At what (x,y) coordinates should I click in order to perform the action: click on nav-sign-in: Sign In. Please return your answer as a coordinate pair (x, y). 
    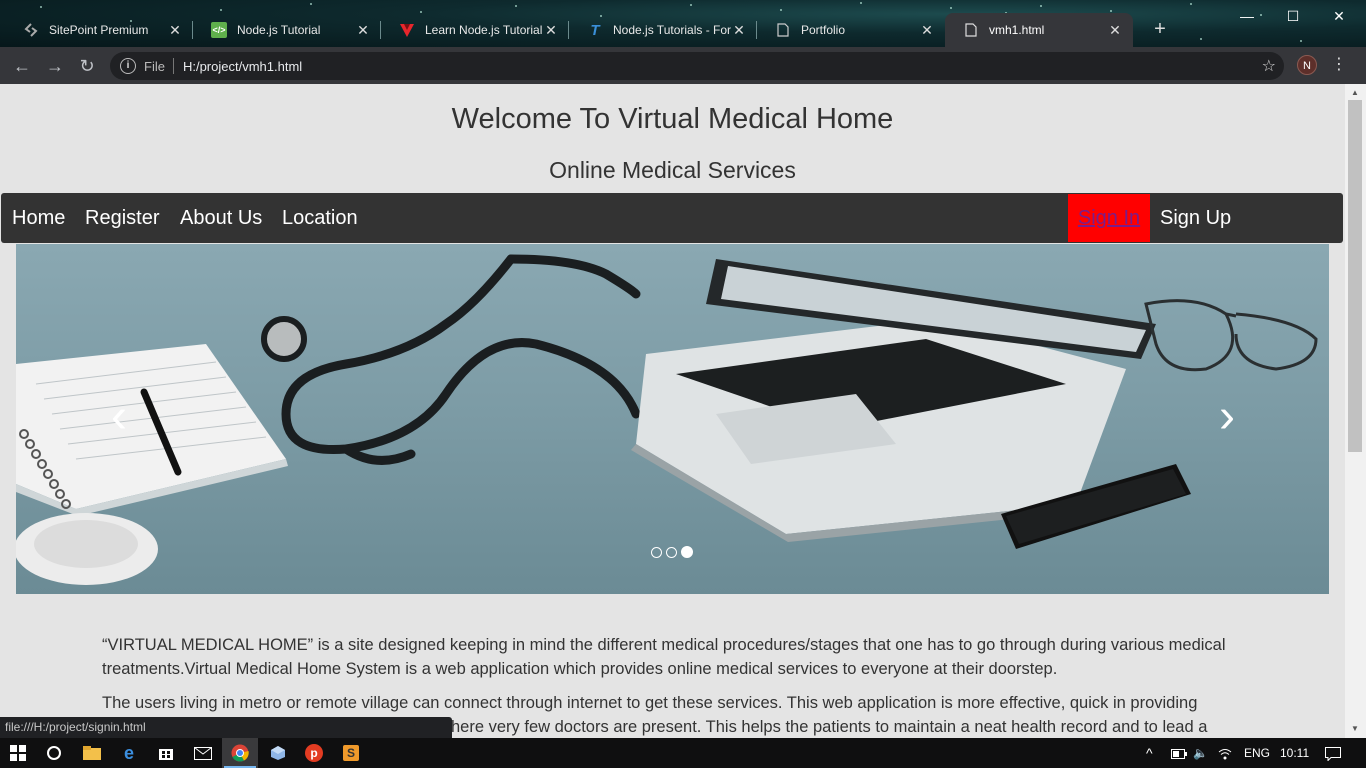
    Looking at the image, I should click on (1109, 218).